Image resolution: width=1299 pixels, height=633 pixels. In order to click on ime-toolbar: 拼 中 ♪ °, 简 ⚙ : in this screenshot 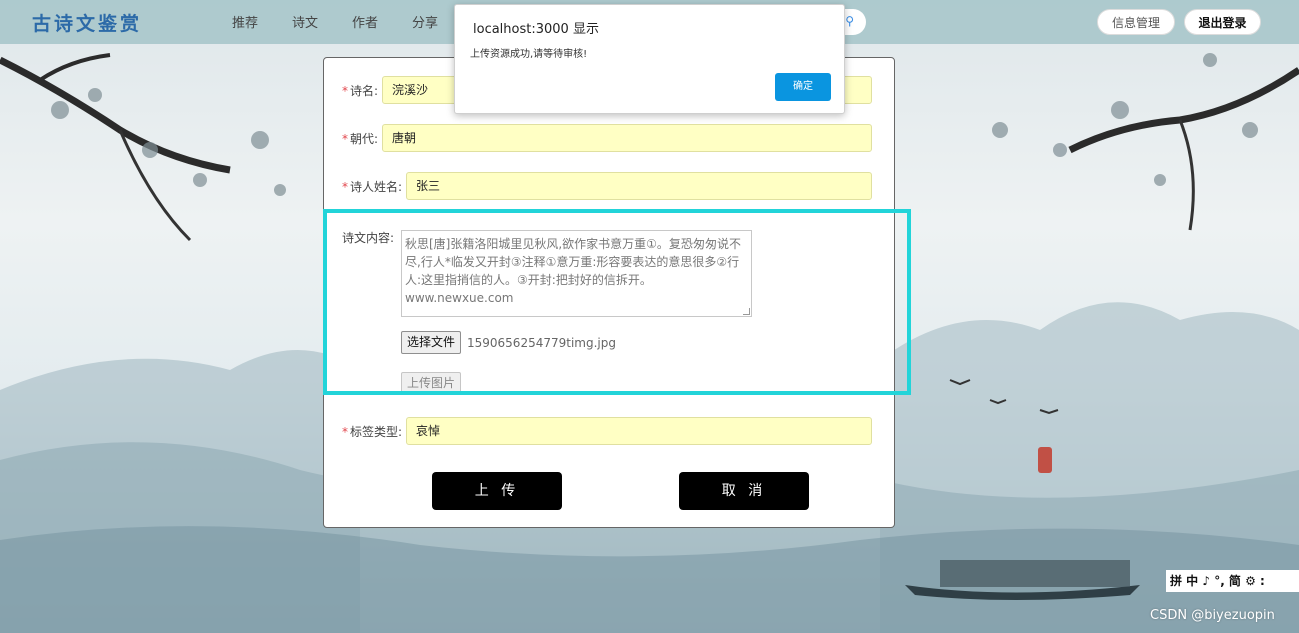, I will do `click(1232, 581)`.